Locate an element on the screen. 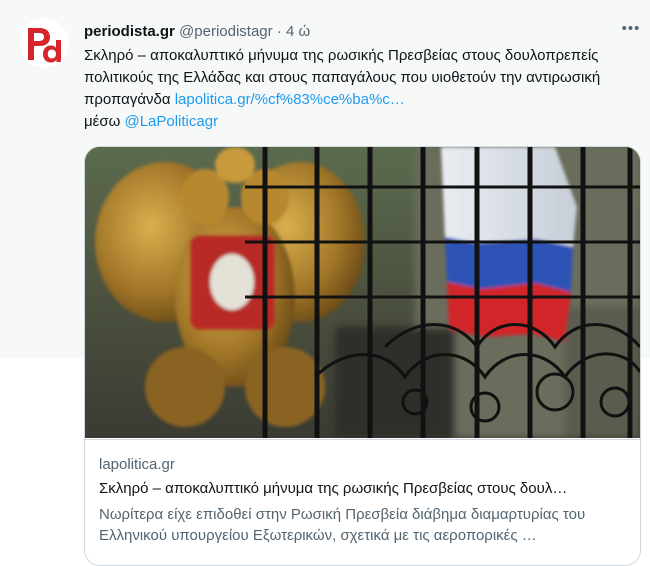 Image resolution: width=650 pixels, height=566 pixels. author-name: periodista.gr is located at coordinates (129, 31).